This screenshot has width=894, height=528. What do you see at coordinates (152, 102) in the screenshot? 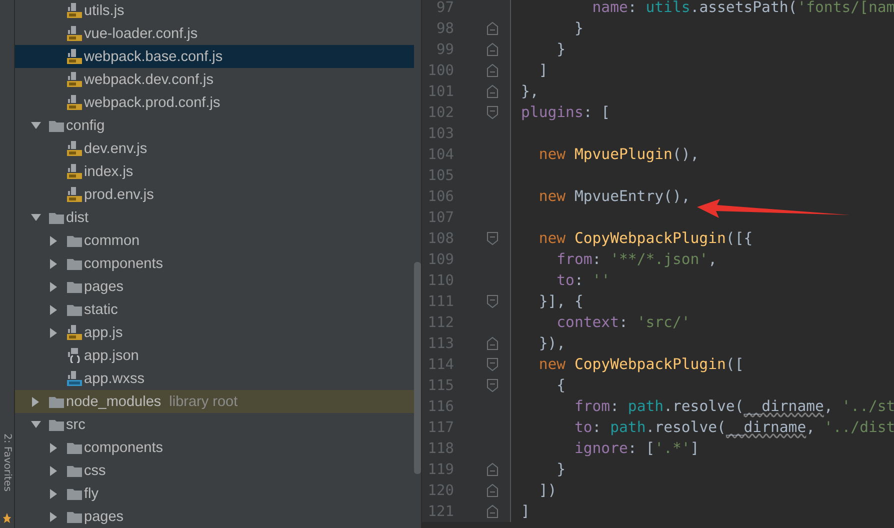
I see `file-name: webpack.prod.conf.js` at bounding box center [152, 102].